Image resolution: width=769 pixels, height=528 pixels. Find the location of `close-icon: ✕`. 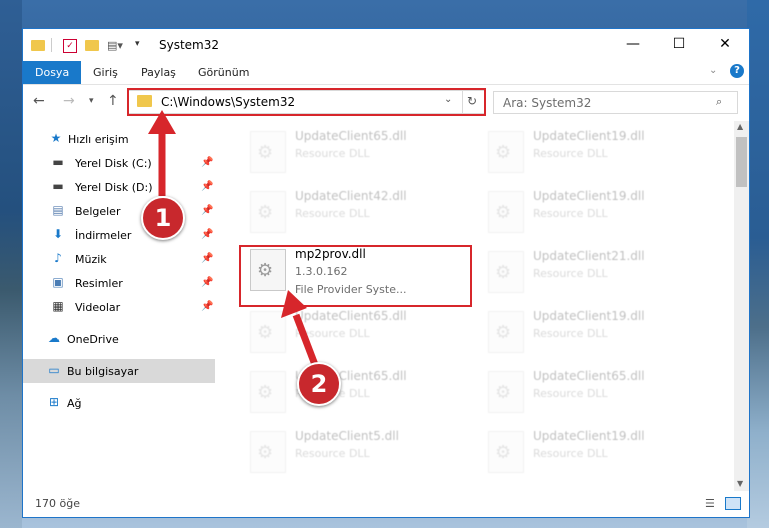

close-icon: ✕ is located at coordinates (725, 44).